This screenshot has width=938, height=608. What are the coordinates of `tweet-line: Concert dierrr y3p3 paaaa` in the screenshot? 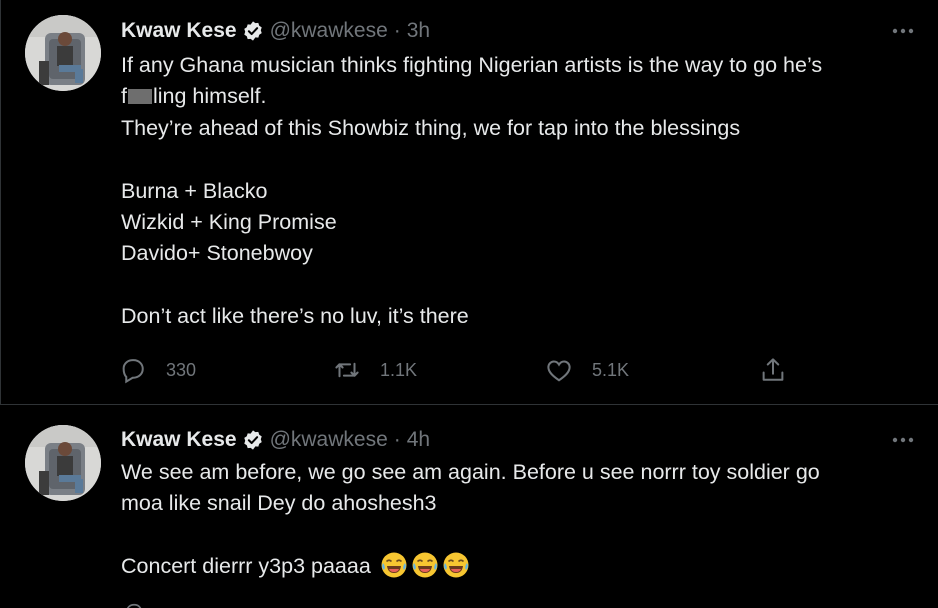 It's located at (516, 566).